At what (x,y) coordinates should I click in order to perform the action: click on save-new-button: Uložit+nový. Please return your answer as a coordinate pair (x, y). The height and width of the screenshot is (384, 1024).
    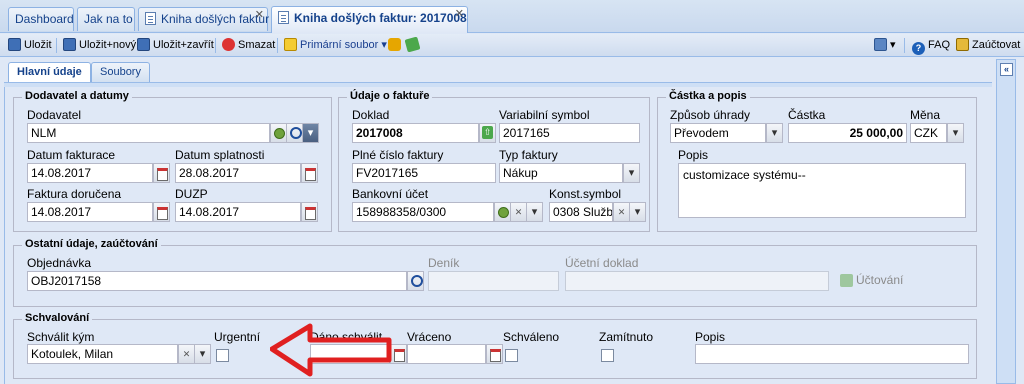
    Looking at the image, I should click on (99, 45).